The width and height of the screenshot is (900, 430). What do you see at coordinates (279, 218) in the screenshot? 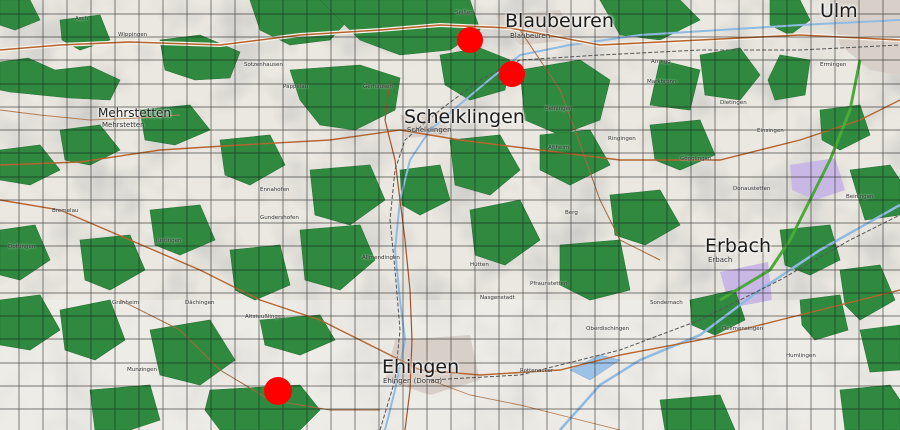
I see `village-label: Gundershofen` at bounding box center [279, 218].